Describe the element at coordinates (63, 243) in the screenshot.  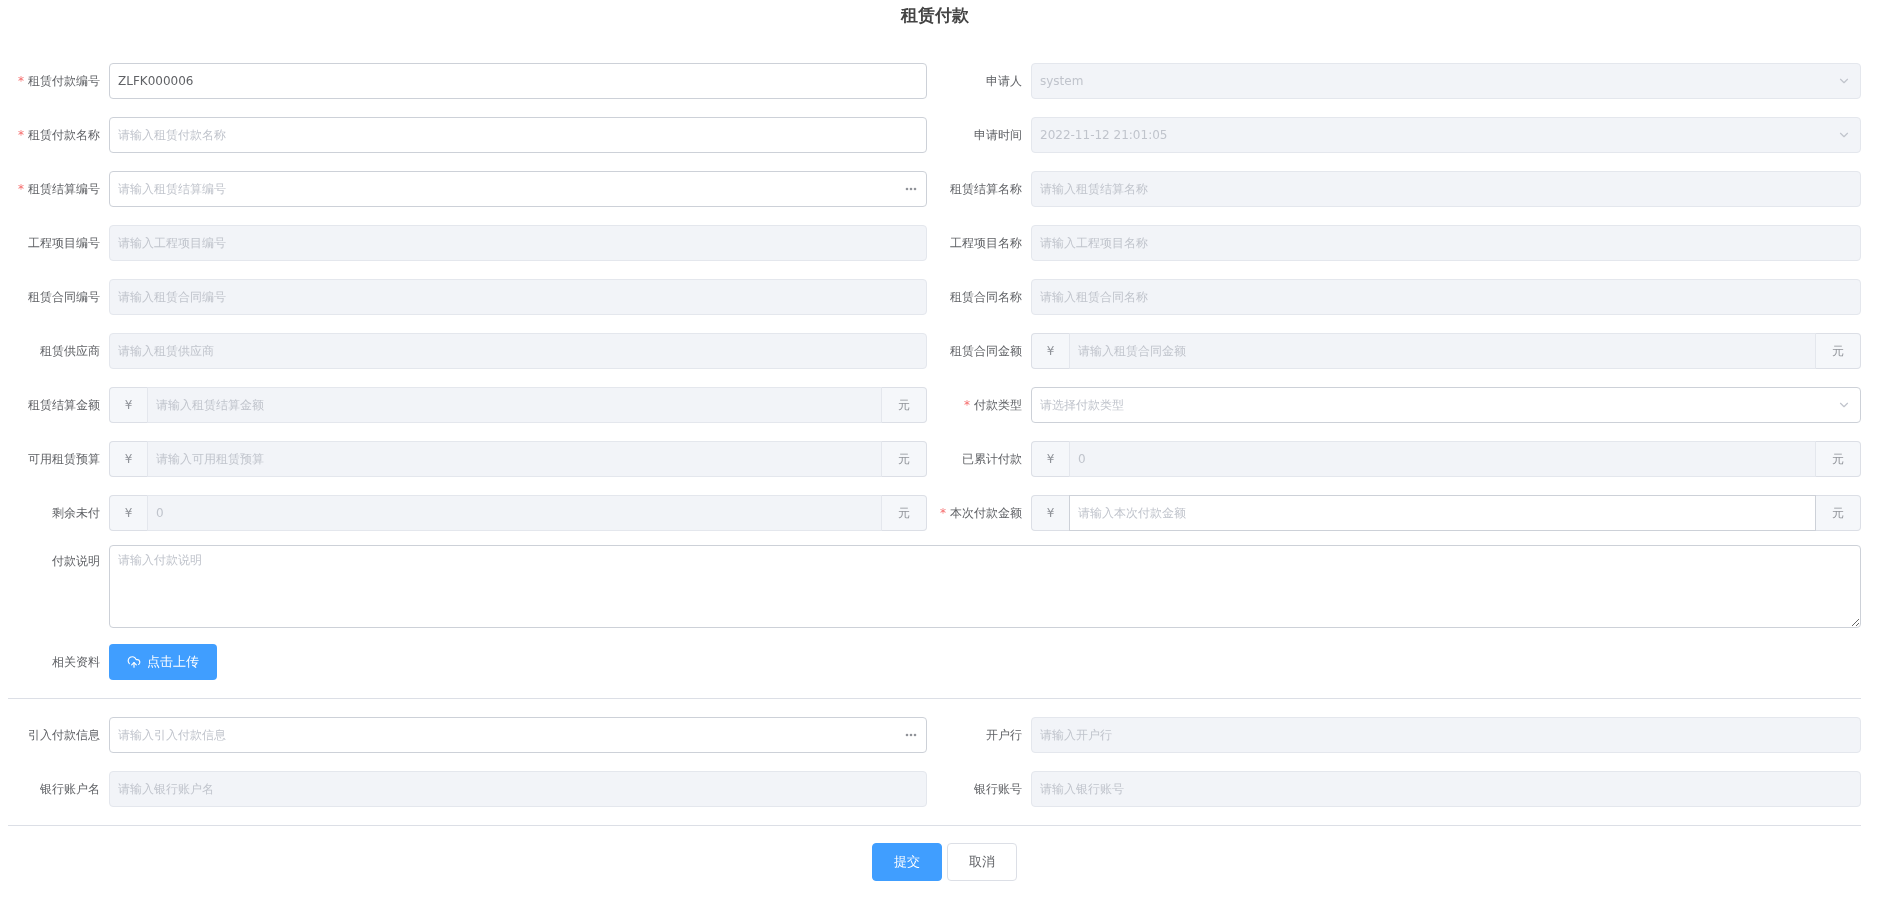
I see `field-label: 工程项目编号` at that location.